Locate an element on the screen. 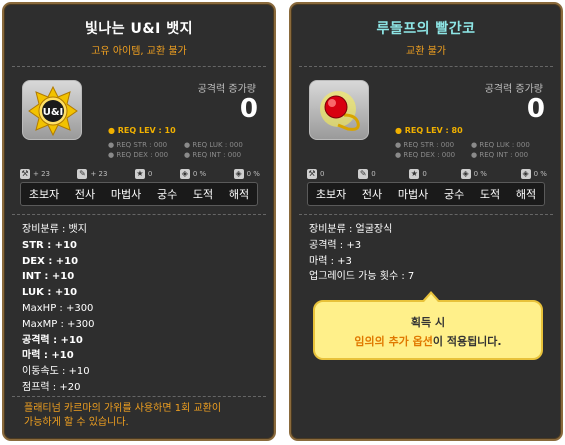 This screenshot has width=565, height=445. uni-badge-icon: U&I is located at coordinates (53, 111).